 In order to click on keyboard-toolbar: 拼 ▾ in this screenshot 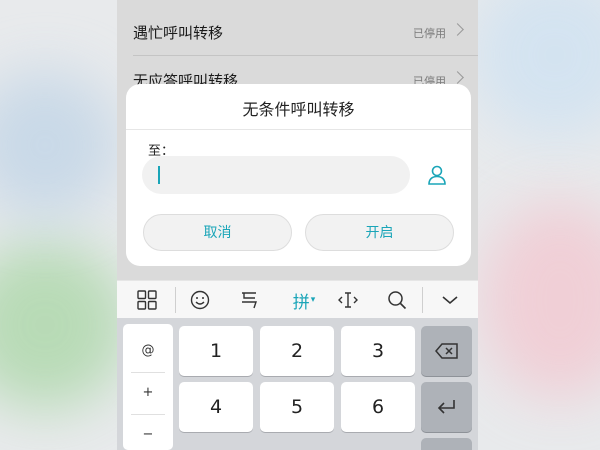, I will do `click(297, 299)`.